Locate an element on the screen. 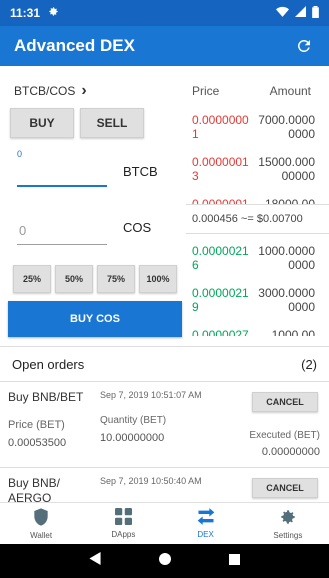 This screenshot has width=329, height=578. order-executed-label: Executed (BET) is located at coordinates (284, 435).